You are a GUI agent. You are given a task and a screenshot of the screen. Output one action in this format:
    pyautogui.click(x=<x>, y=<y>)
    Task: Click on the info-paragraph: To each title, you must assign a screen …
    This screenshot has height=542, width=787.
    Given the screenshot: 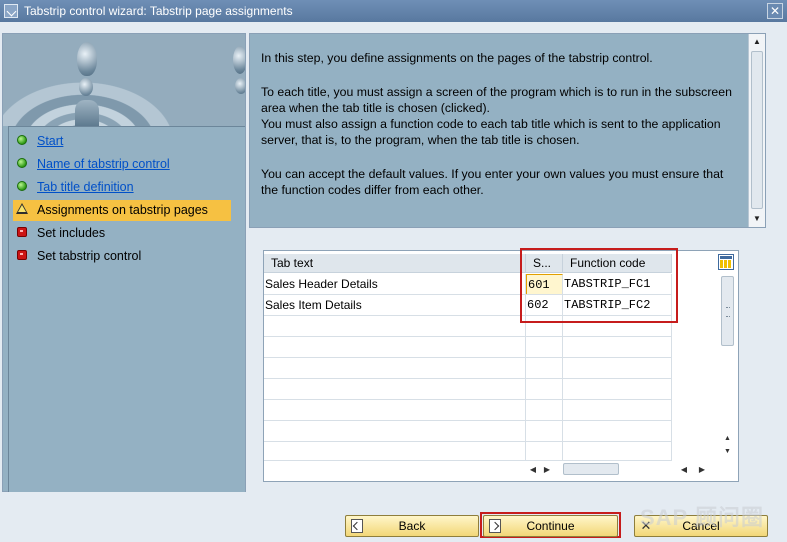 What is the action you would take?
    pyautogui.click(x=496, y=100)
    